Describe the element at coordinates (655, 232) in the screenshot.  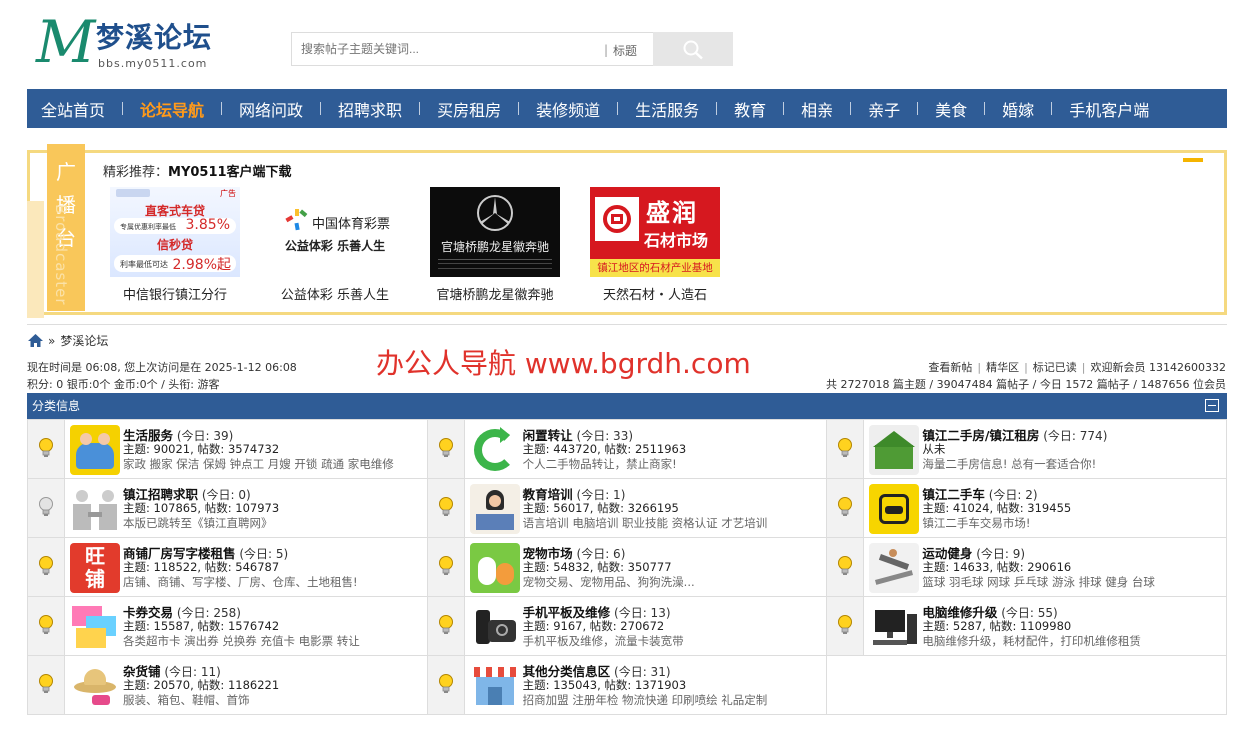
I see `ad-image-stone: 盛润 石材市场 镇江地区的石材产业基地` at that location.